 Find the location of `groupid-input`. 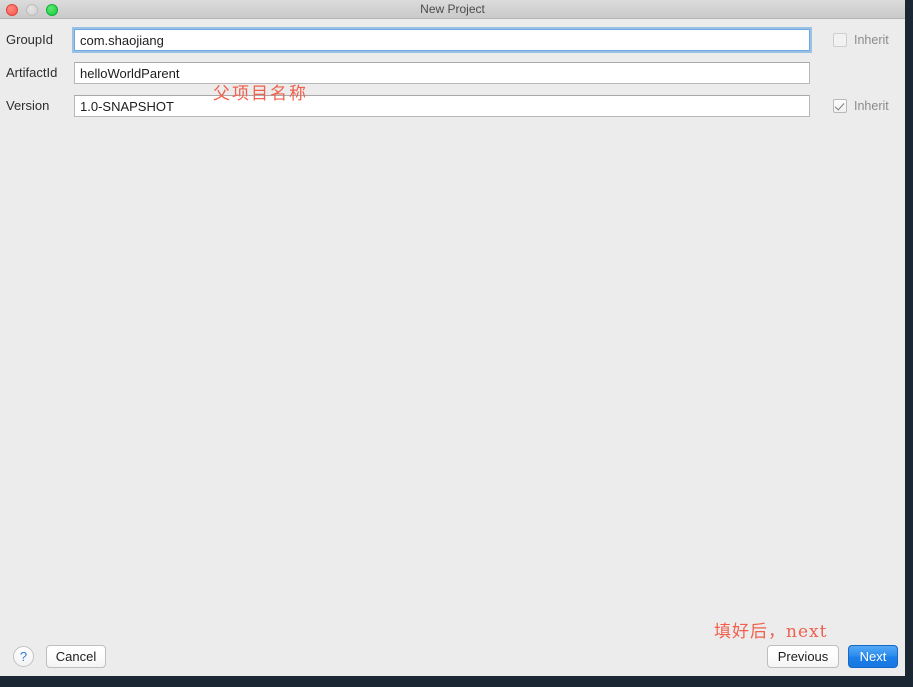

groupid-input is located at coordinates (442, 40).